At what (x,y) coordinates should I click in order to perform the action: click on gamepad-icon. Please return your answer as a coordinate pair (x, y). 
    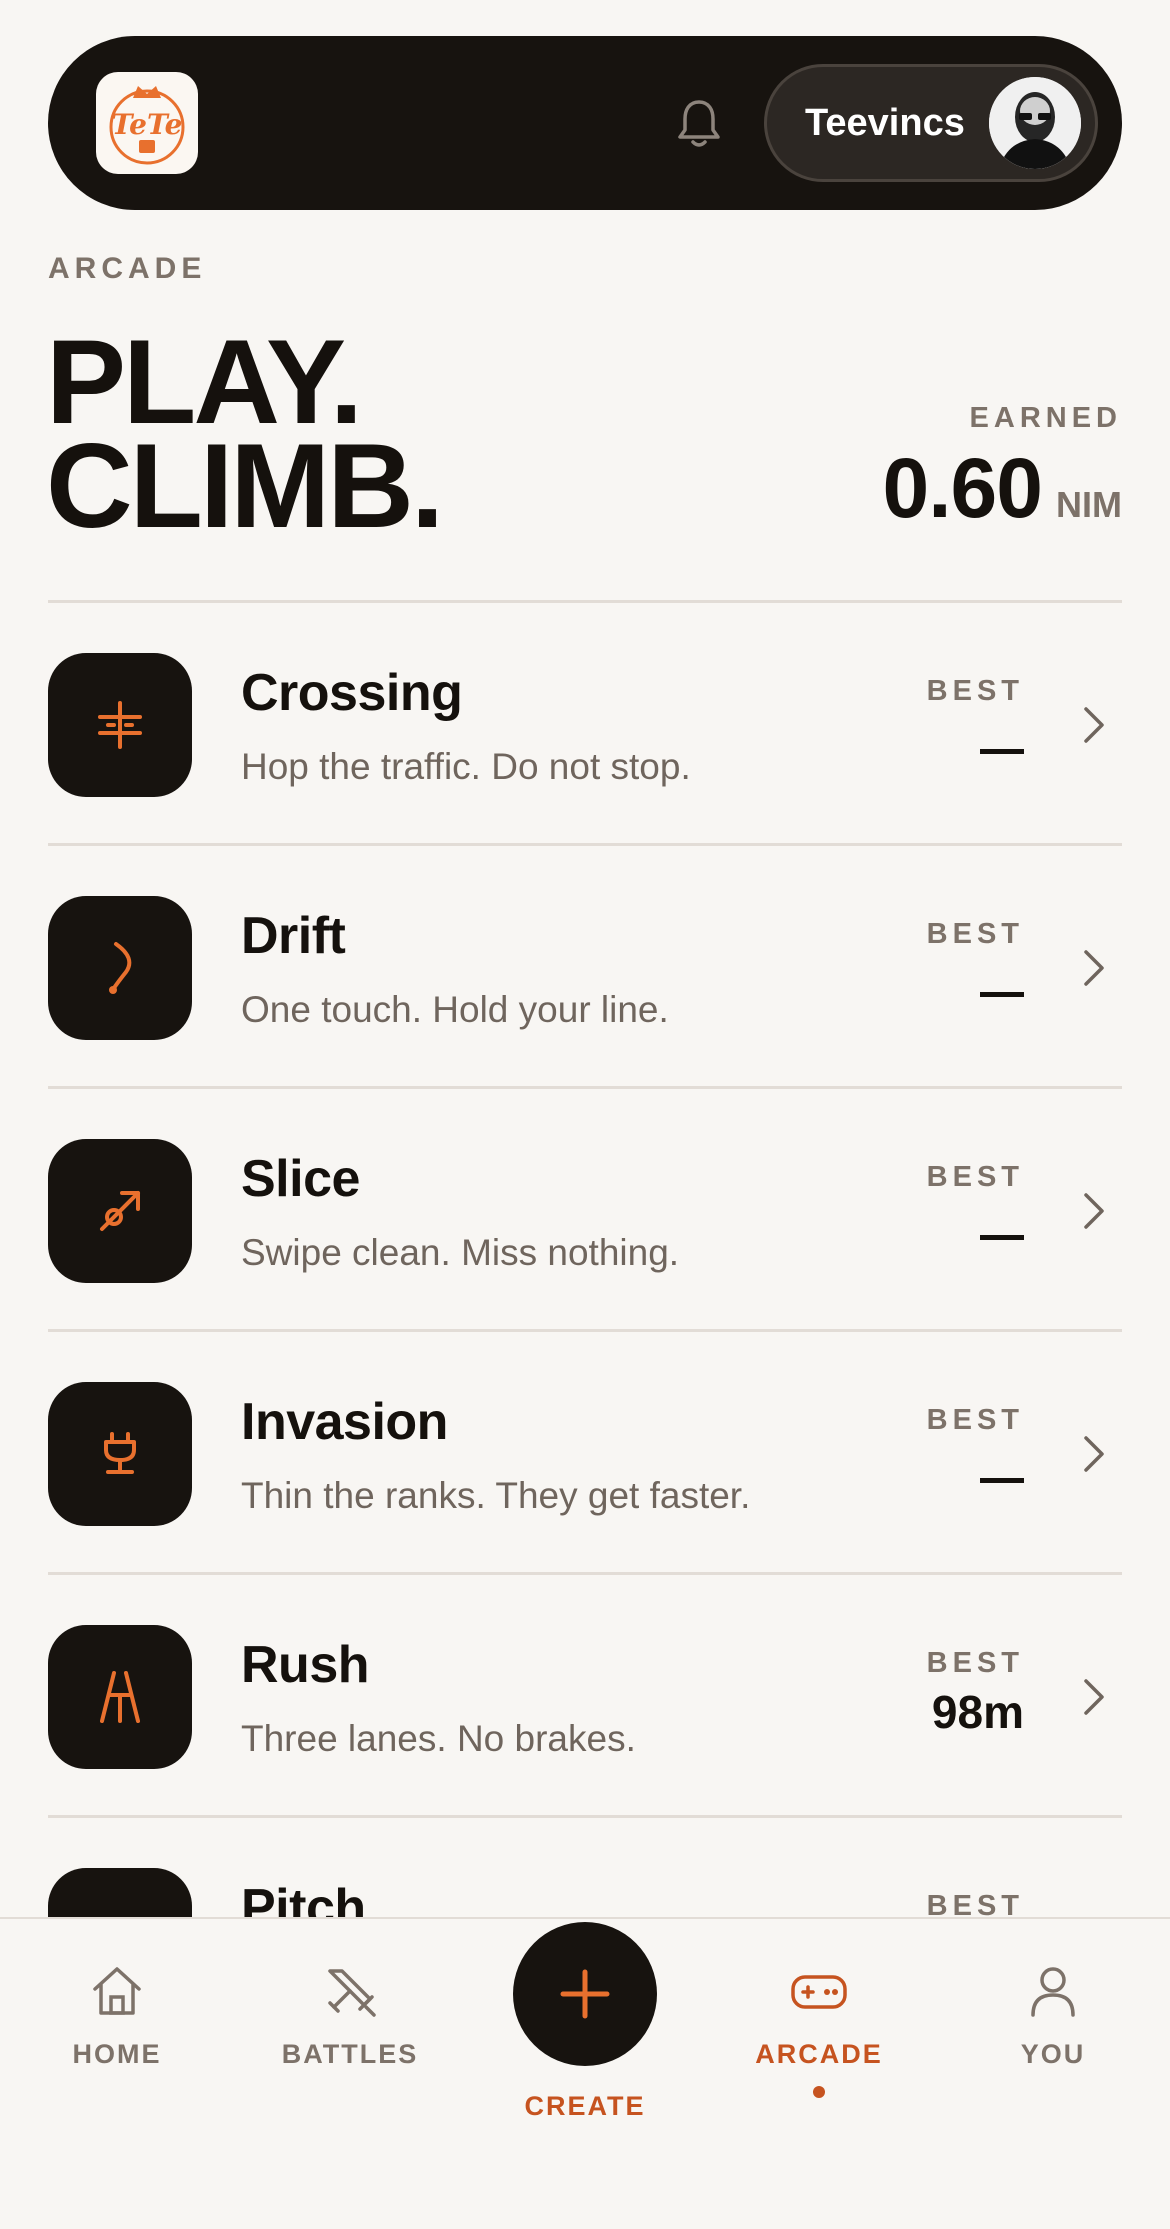
    Looking at the image, I should click on (819, 1992).